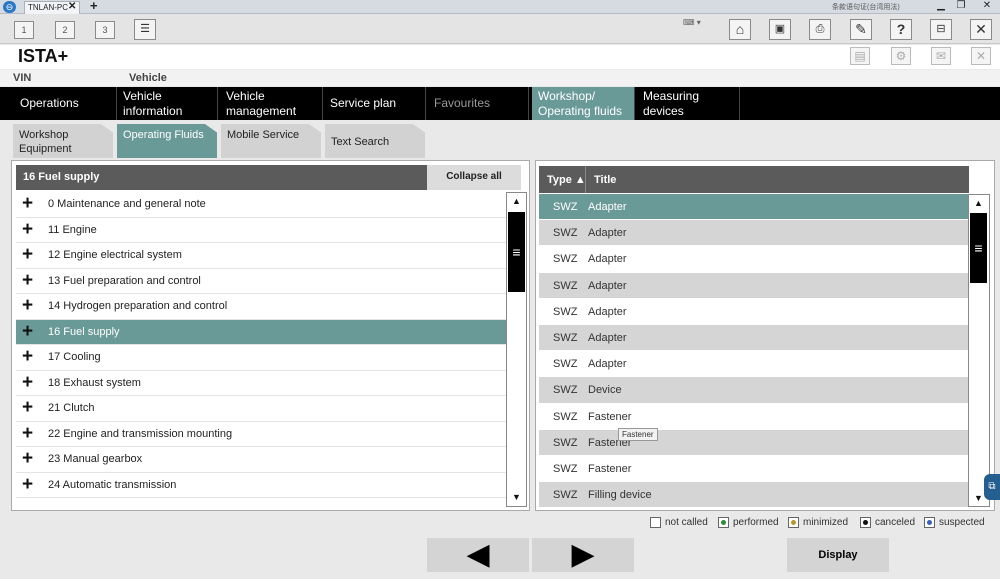 This screenshot has width=1000, height=579. What do you see at coordinates (583, 103) in the screenshot?
I see `tab-workshop-operating-fluids: Workshop/ Operating fluids` at bounding box center [583, 103].